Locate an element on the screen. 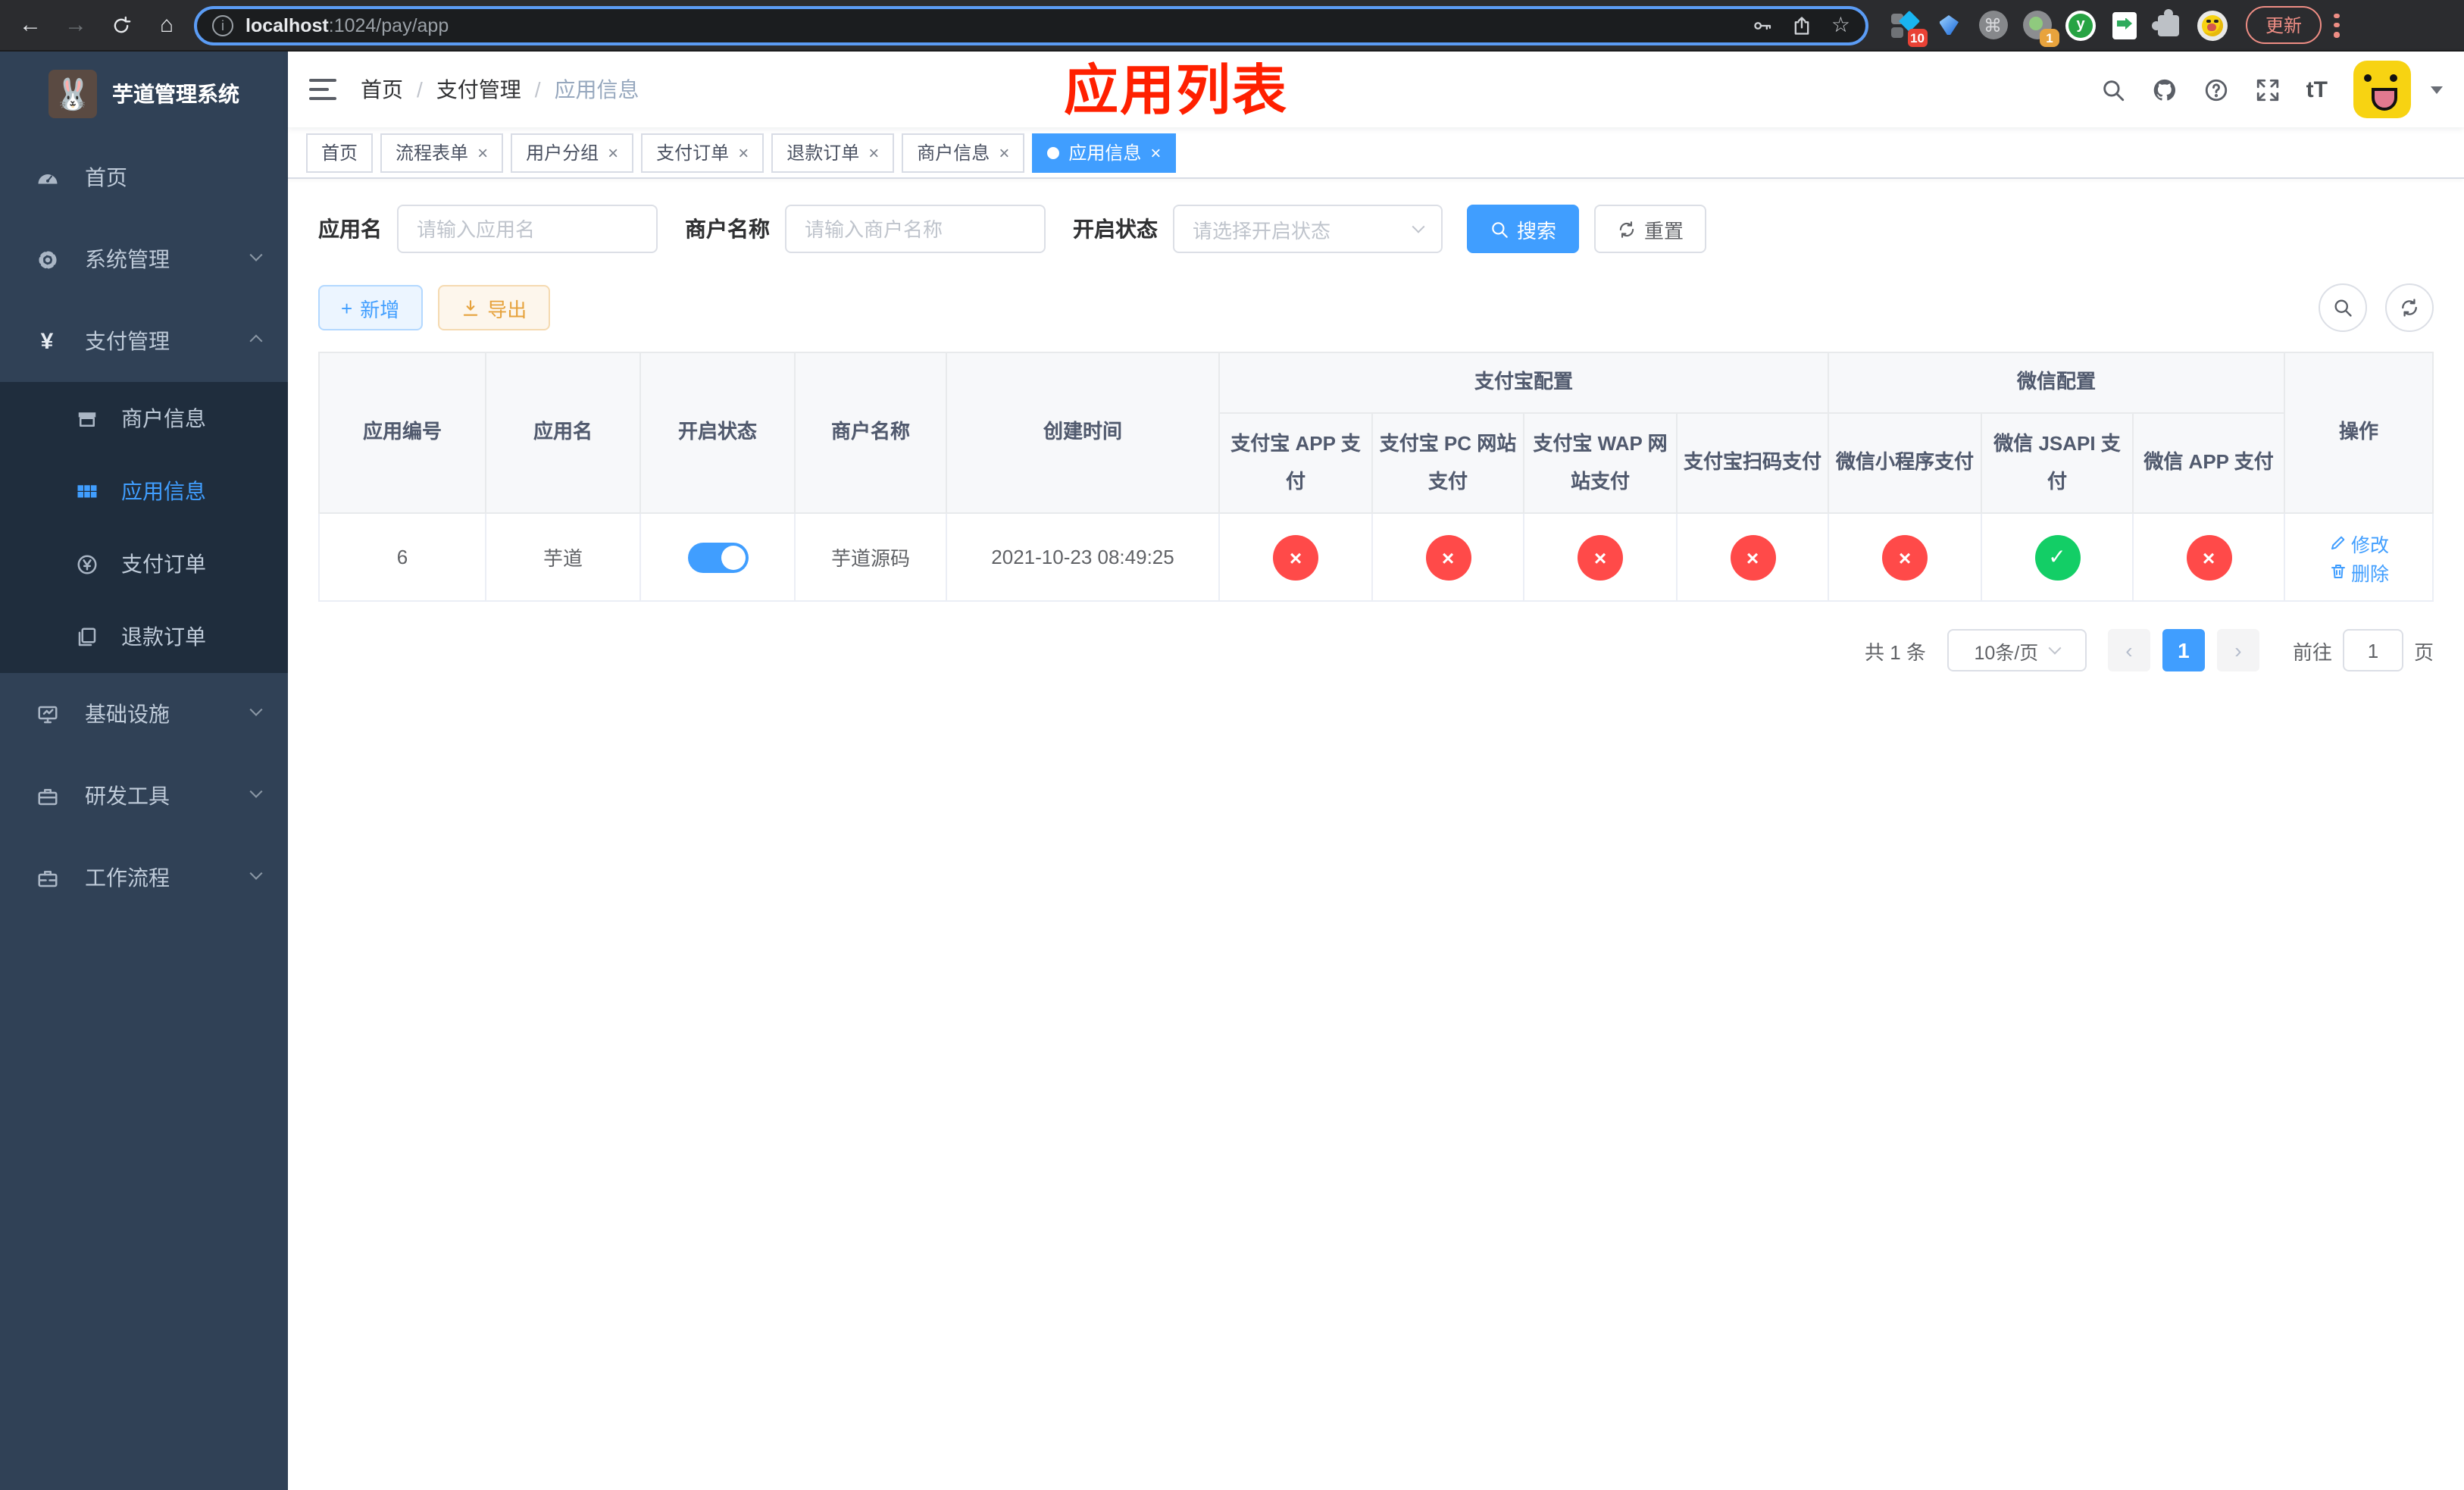 This screenshot has height=1490, width=2464. browser-update-button: 更新 is located at coordinates (2284, 25).